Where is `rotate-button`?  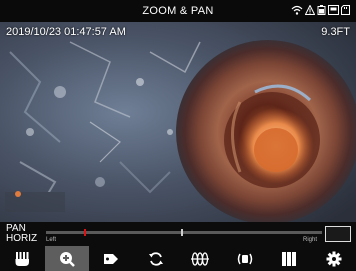
rotate-button is located at coordinates (156, 258).